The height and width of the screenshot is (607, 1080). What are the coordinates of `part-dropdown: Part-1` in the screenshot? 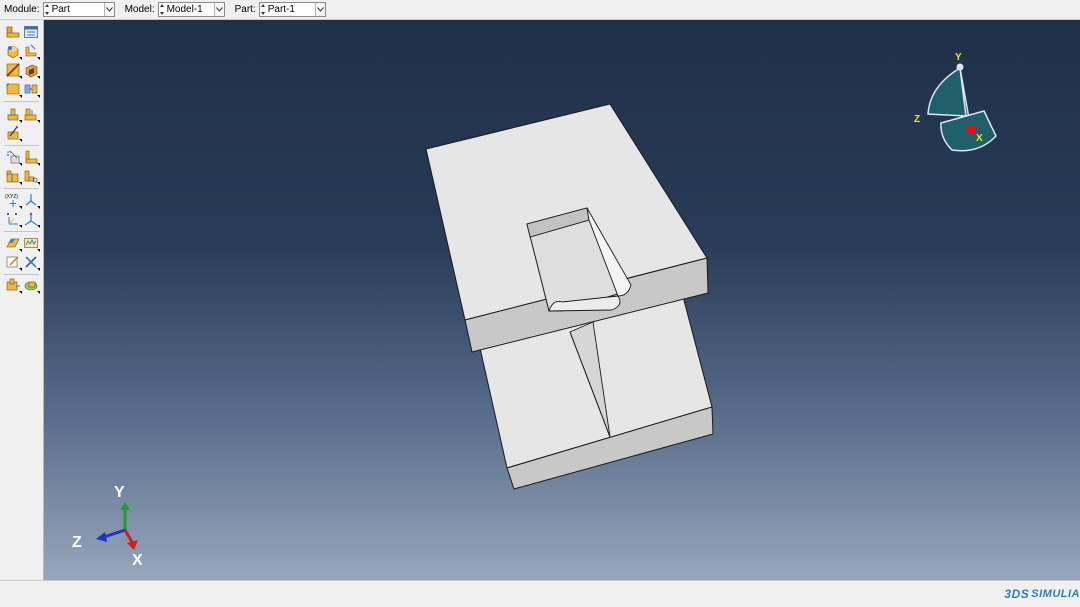 It's located at (292, 9).